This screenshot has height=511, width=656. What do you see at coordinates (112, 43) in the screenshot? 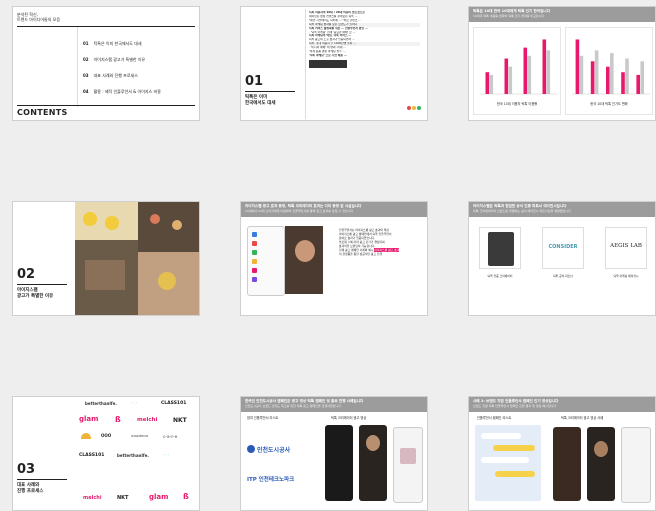
I see `contents-item: 01 틱톡은 이미 한국에서도 대세` at bounding box center [112, 43].